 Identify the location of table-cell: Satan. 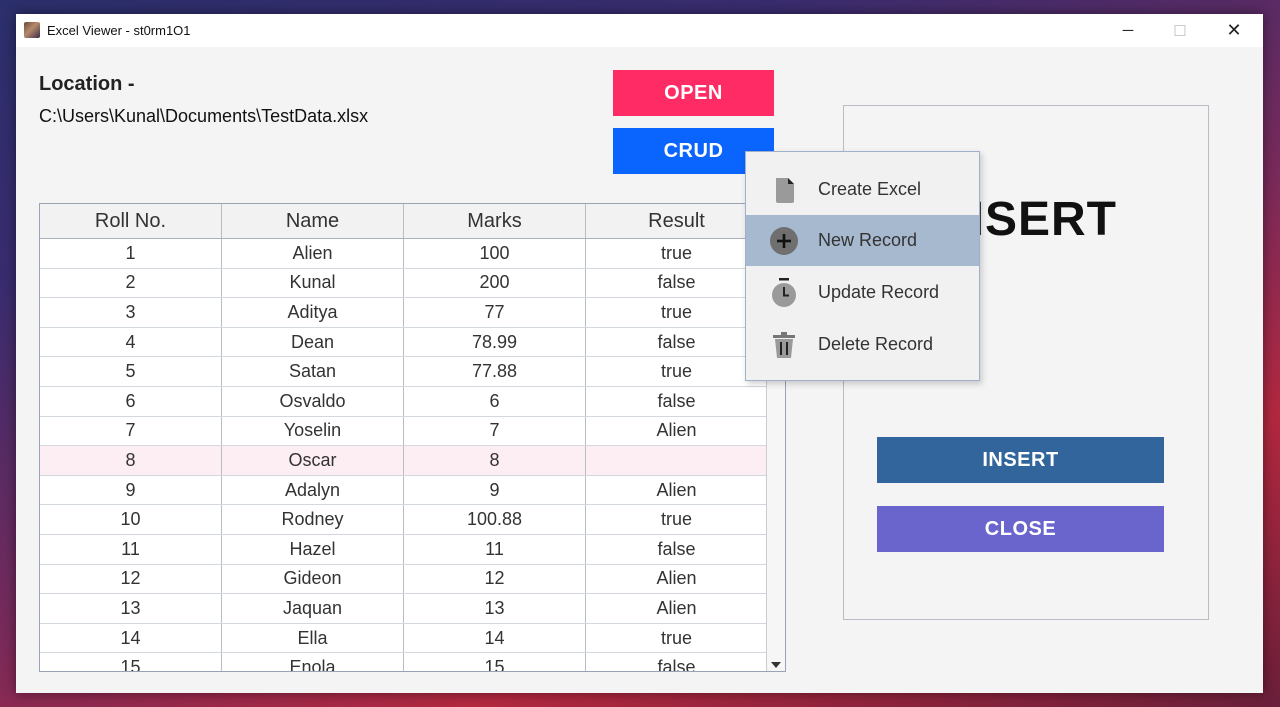
(313, 371).